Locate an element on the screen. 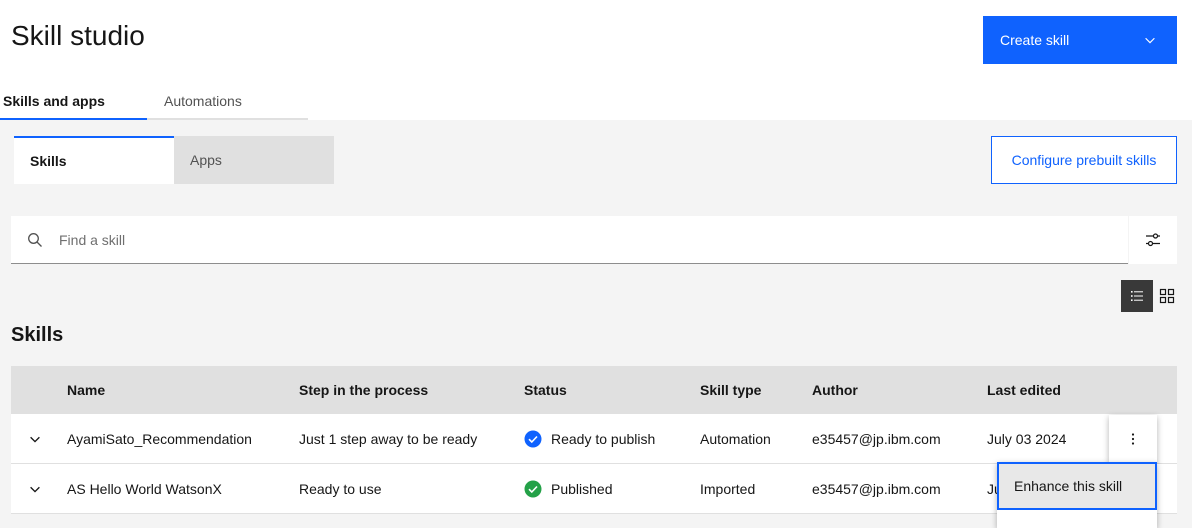  overflow-menu-vertical-icon is located at coordinates (1133, 439).